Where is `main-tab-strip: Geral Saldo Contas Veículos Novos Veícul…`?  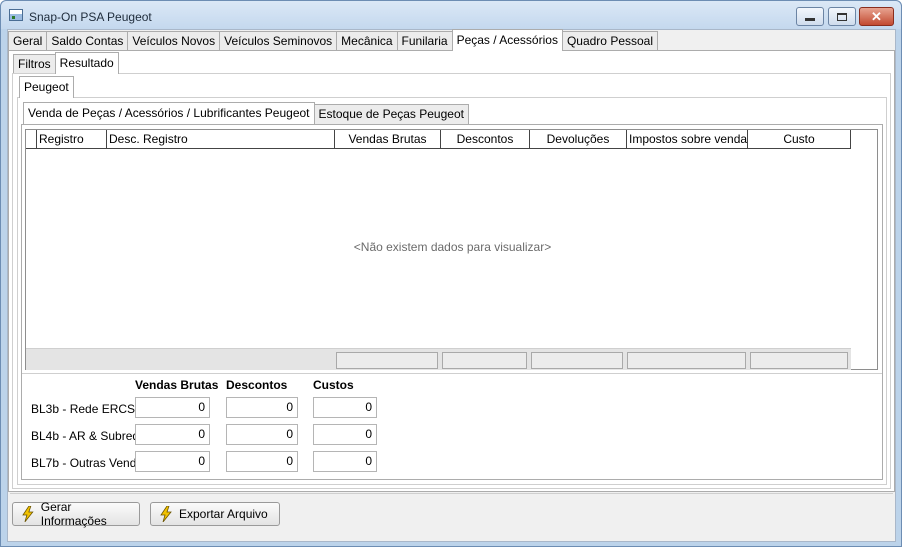
main-tab-strip: Geral Saldo Contas Veículos Novos Veícul… is located at coordinates (333, 40).